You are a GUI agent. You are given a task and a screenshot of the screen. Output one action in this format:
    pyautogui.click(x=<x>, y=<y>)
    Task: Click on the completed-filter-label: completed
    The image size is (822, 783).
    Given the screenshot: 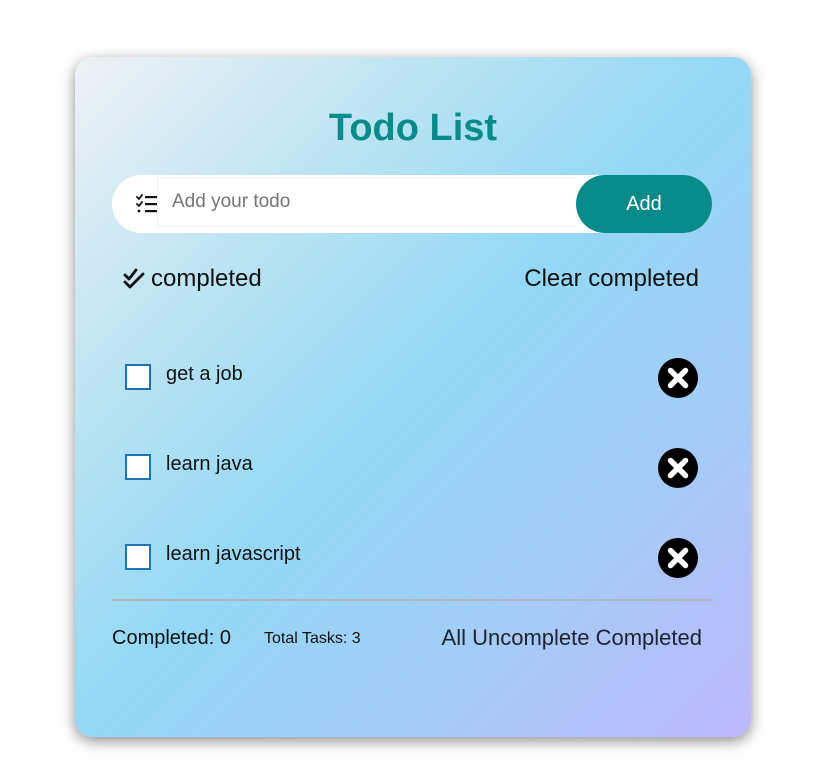 What is the action you would take?
    pyautogui.click(x=206, y=278)
    